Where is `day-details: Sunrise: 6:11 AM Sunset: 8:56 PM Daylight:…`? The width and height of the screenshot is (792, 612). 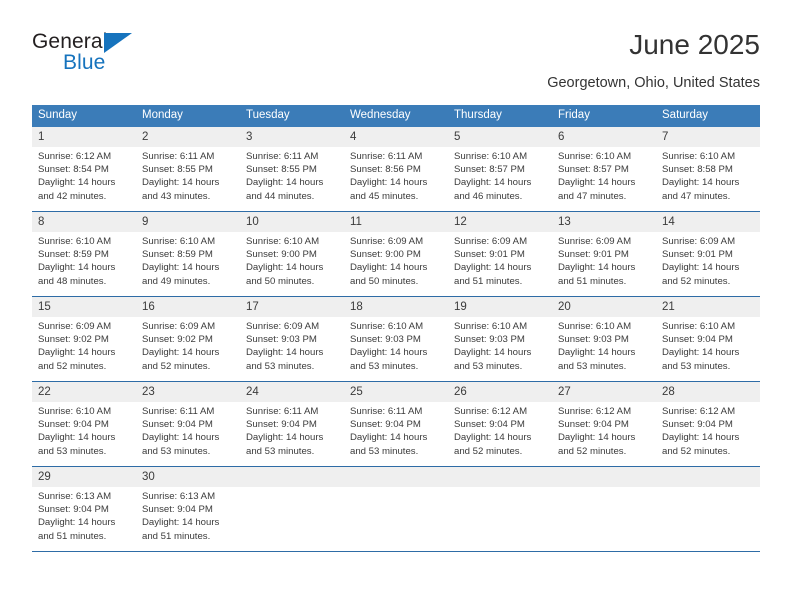
day-details: Sunrise: 6:11 AM Sunset: 8:56 PM Daylight:… is located at coordinates (396, 175).